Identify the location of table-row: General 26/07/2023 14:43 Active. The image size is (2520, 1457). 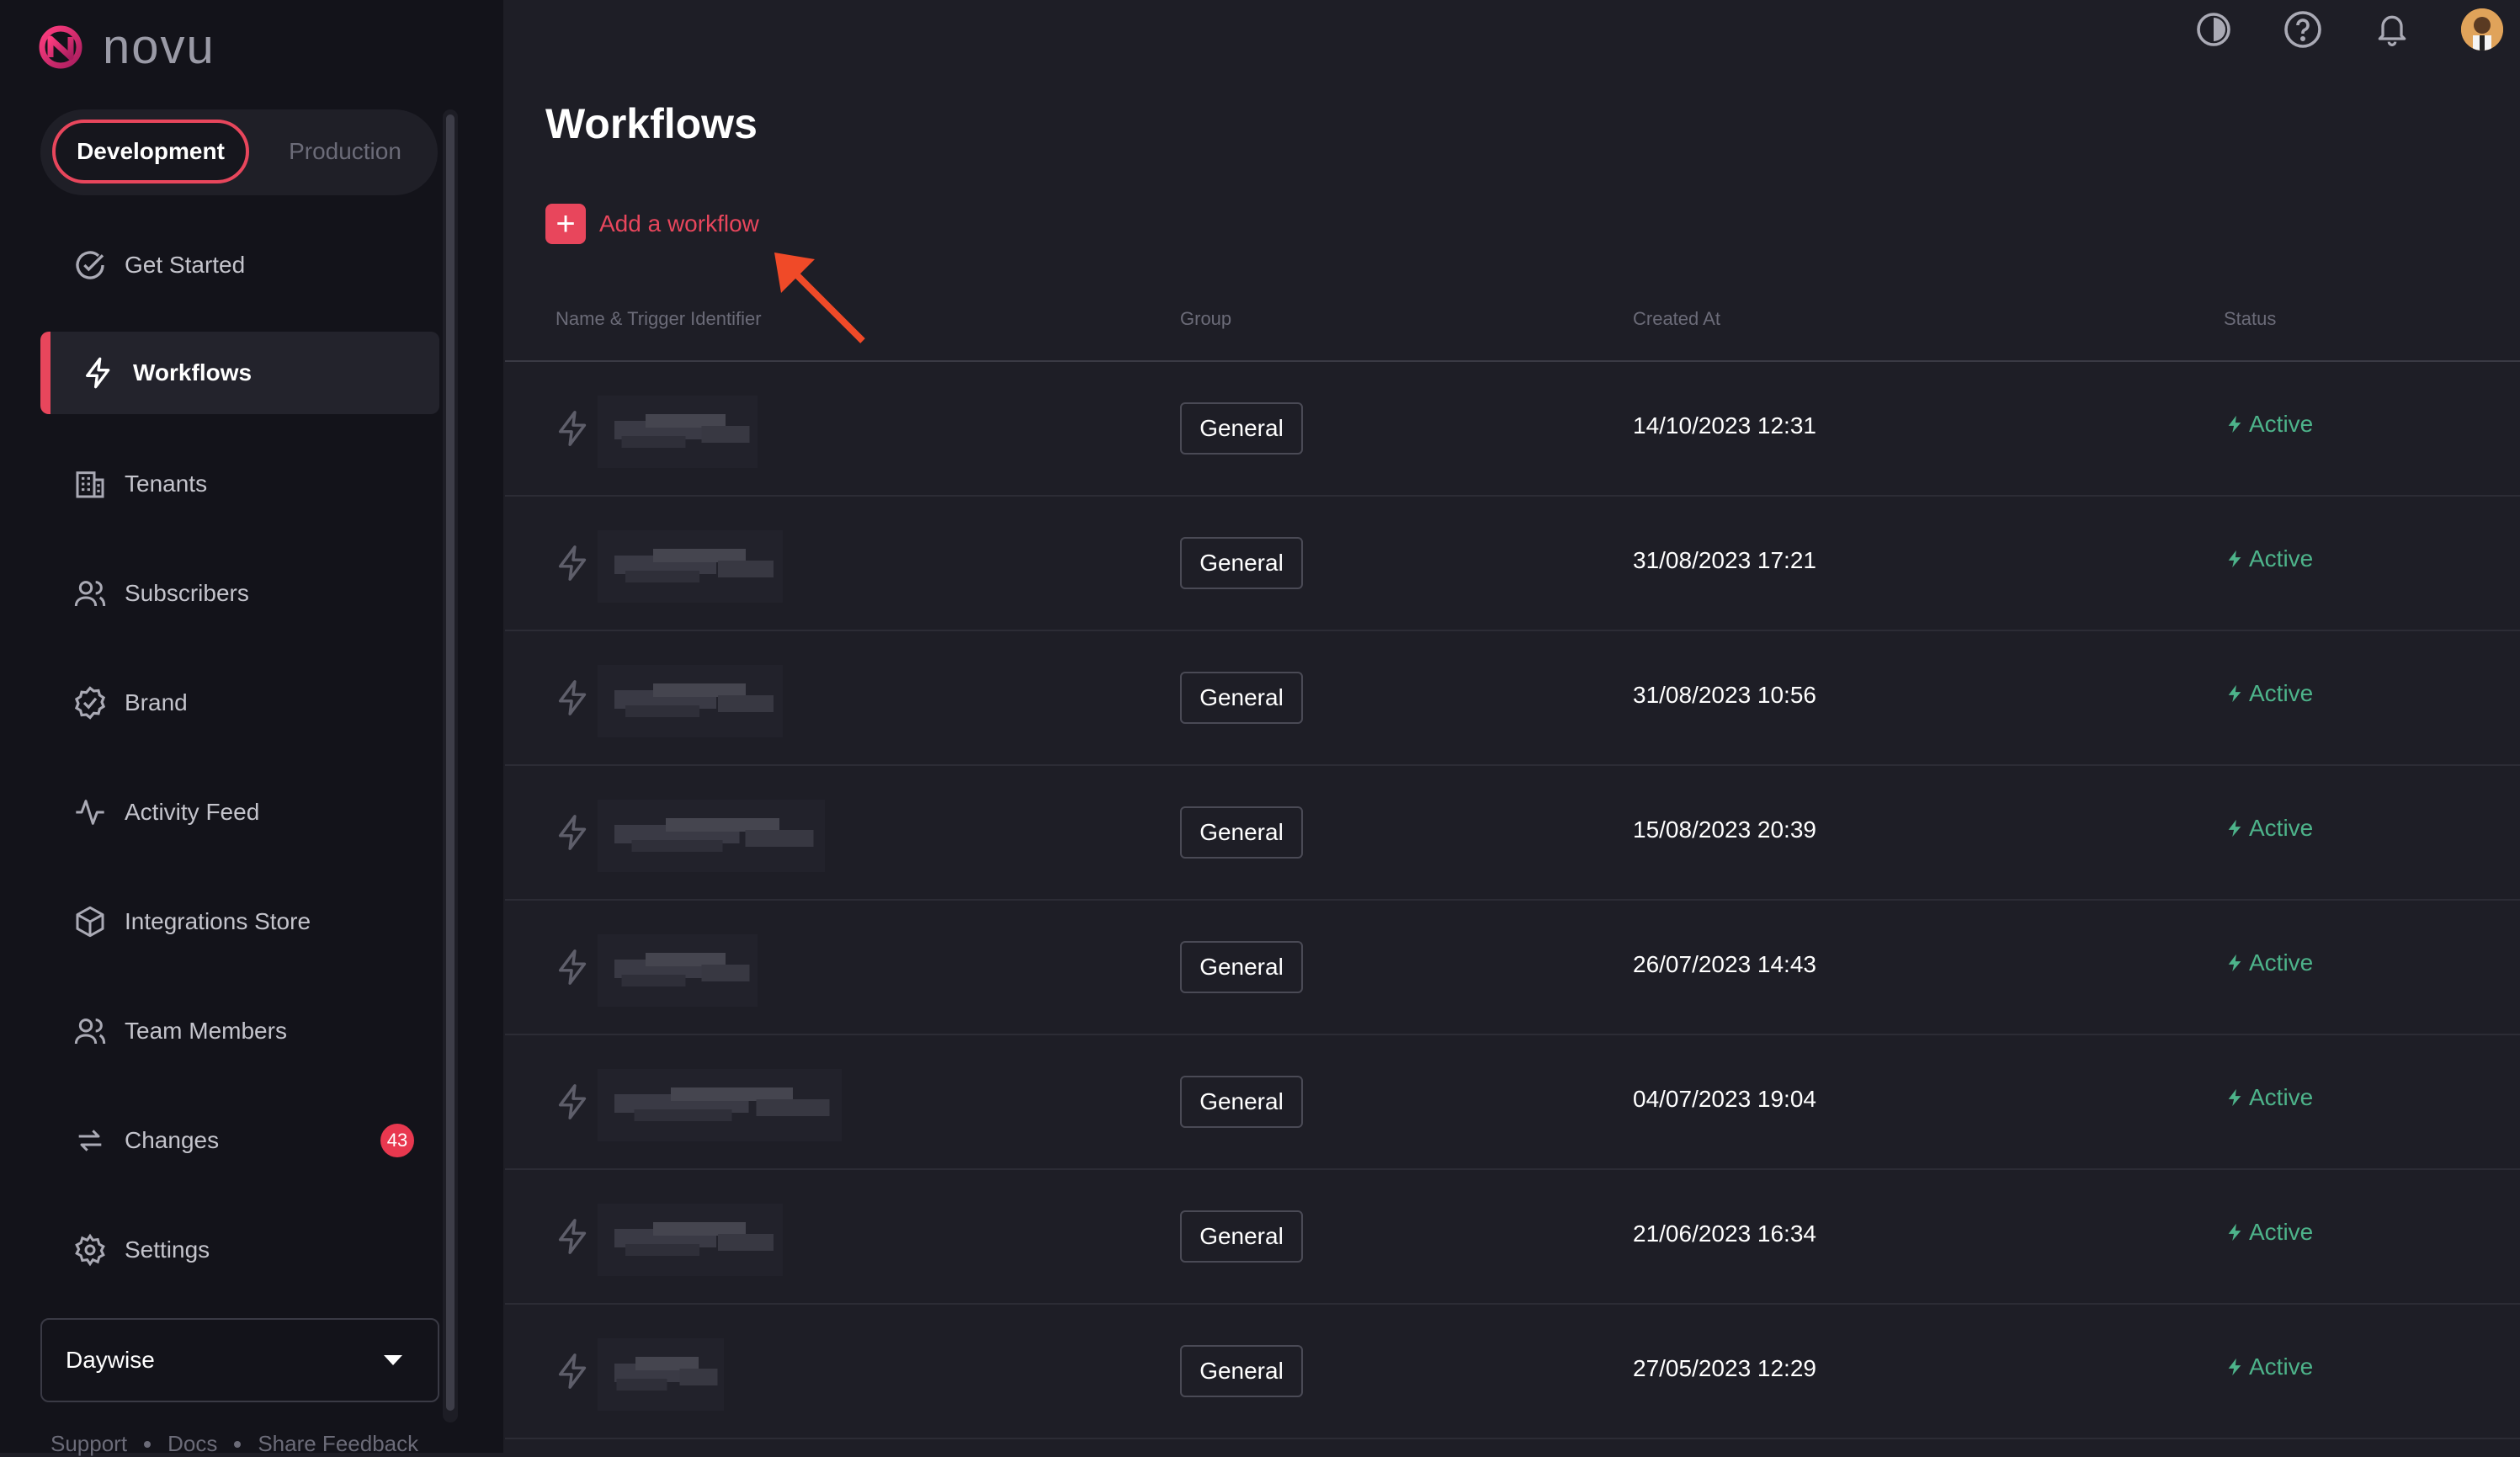
(1512, 968).